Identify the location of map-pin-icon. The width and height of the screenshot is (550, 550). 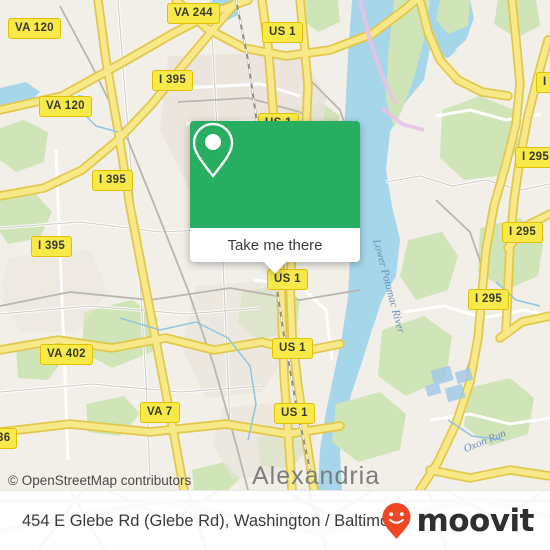
(213, 150).